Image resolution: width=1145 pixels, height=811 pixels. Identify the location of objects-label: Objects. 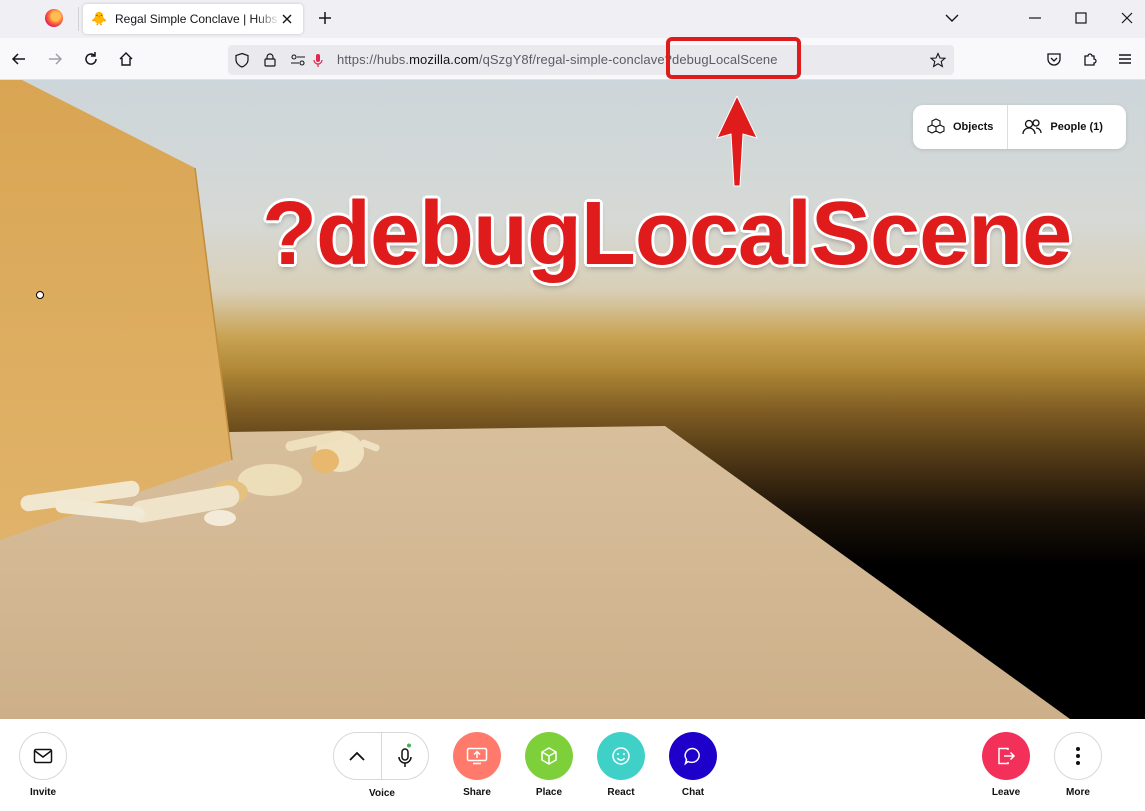
(973, 127).